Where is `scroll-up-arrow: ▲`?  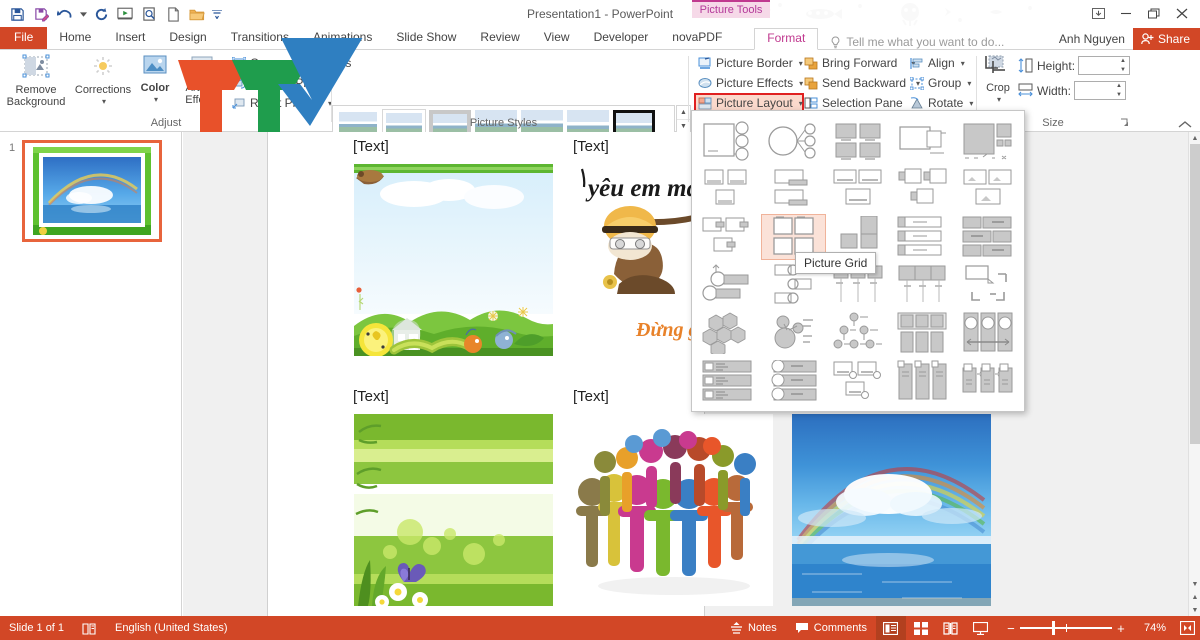
scroll-up-arrow: ▲ is located at coordinates (1194, 138).